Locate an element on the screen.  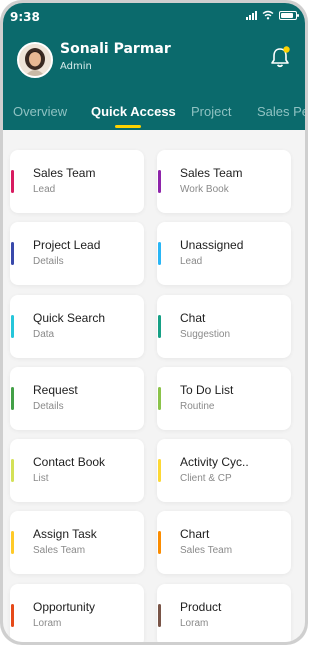
card-opportunity: Opportunity Loram is located at coordinates (77, 613).